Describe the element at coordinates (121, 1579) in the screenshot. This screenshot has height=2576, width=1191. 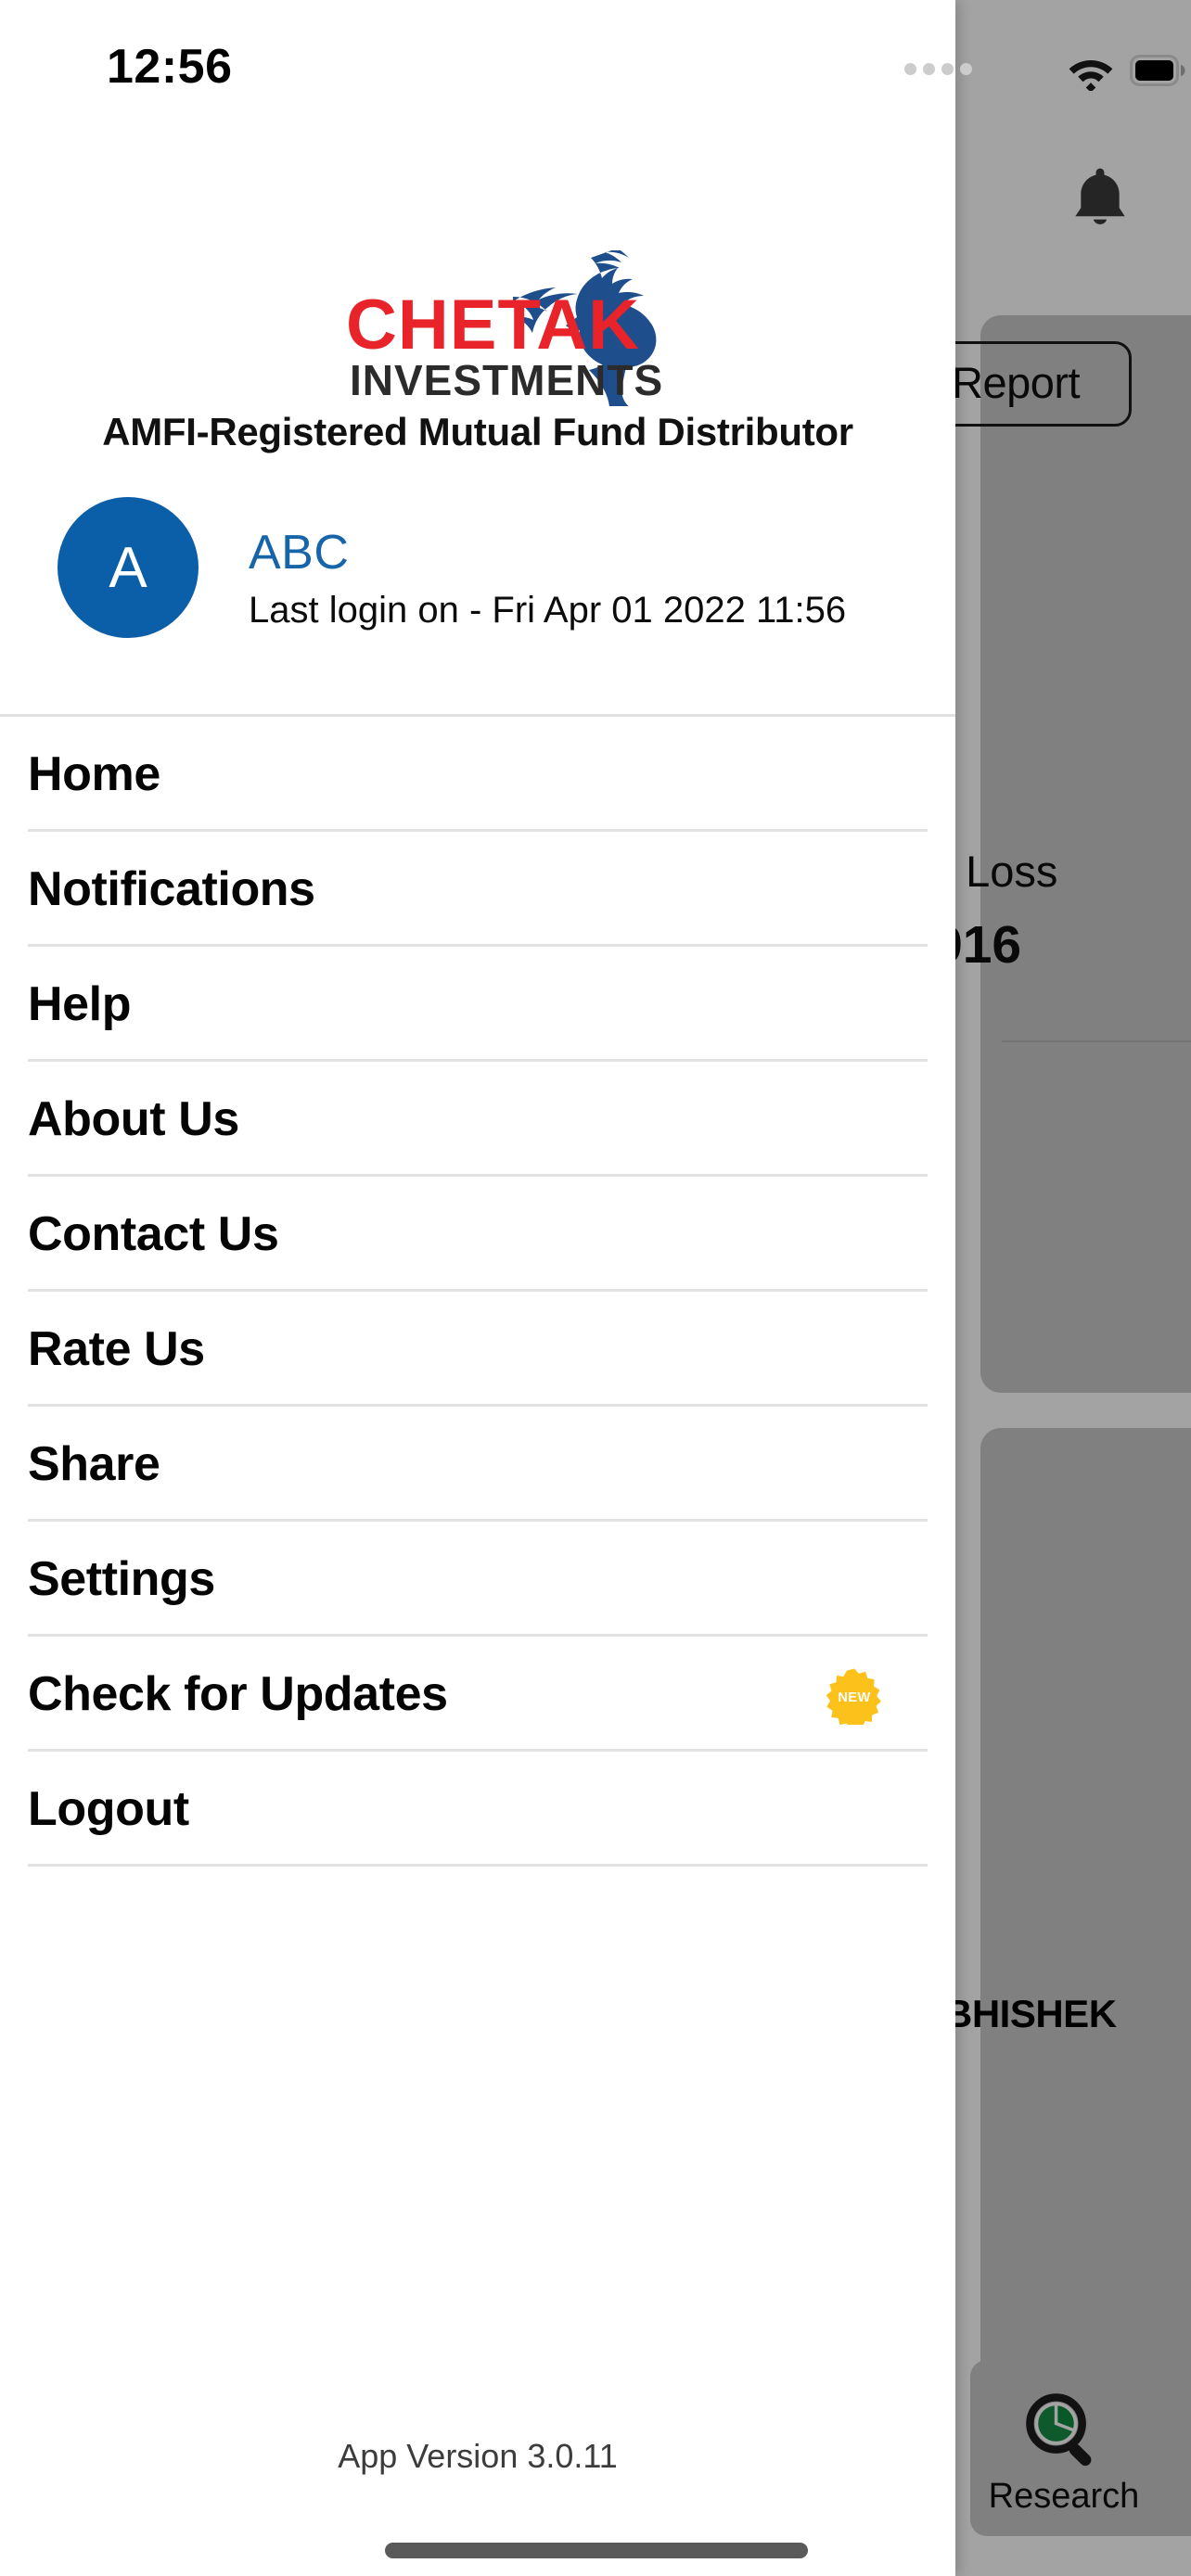
I see `sidebar-item-label: Settings` at that location.